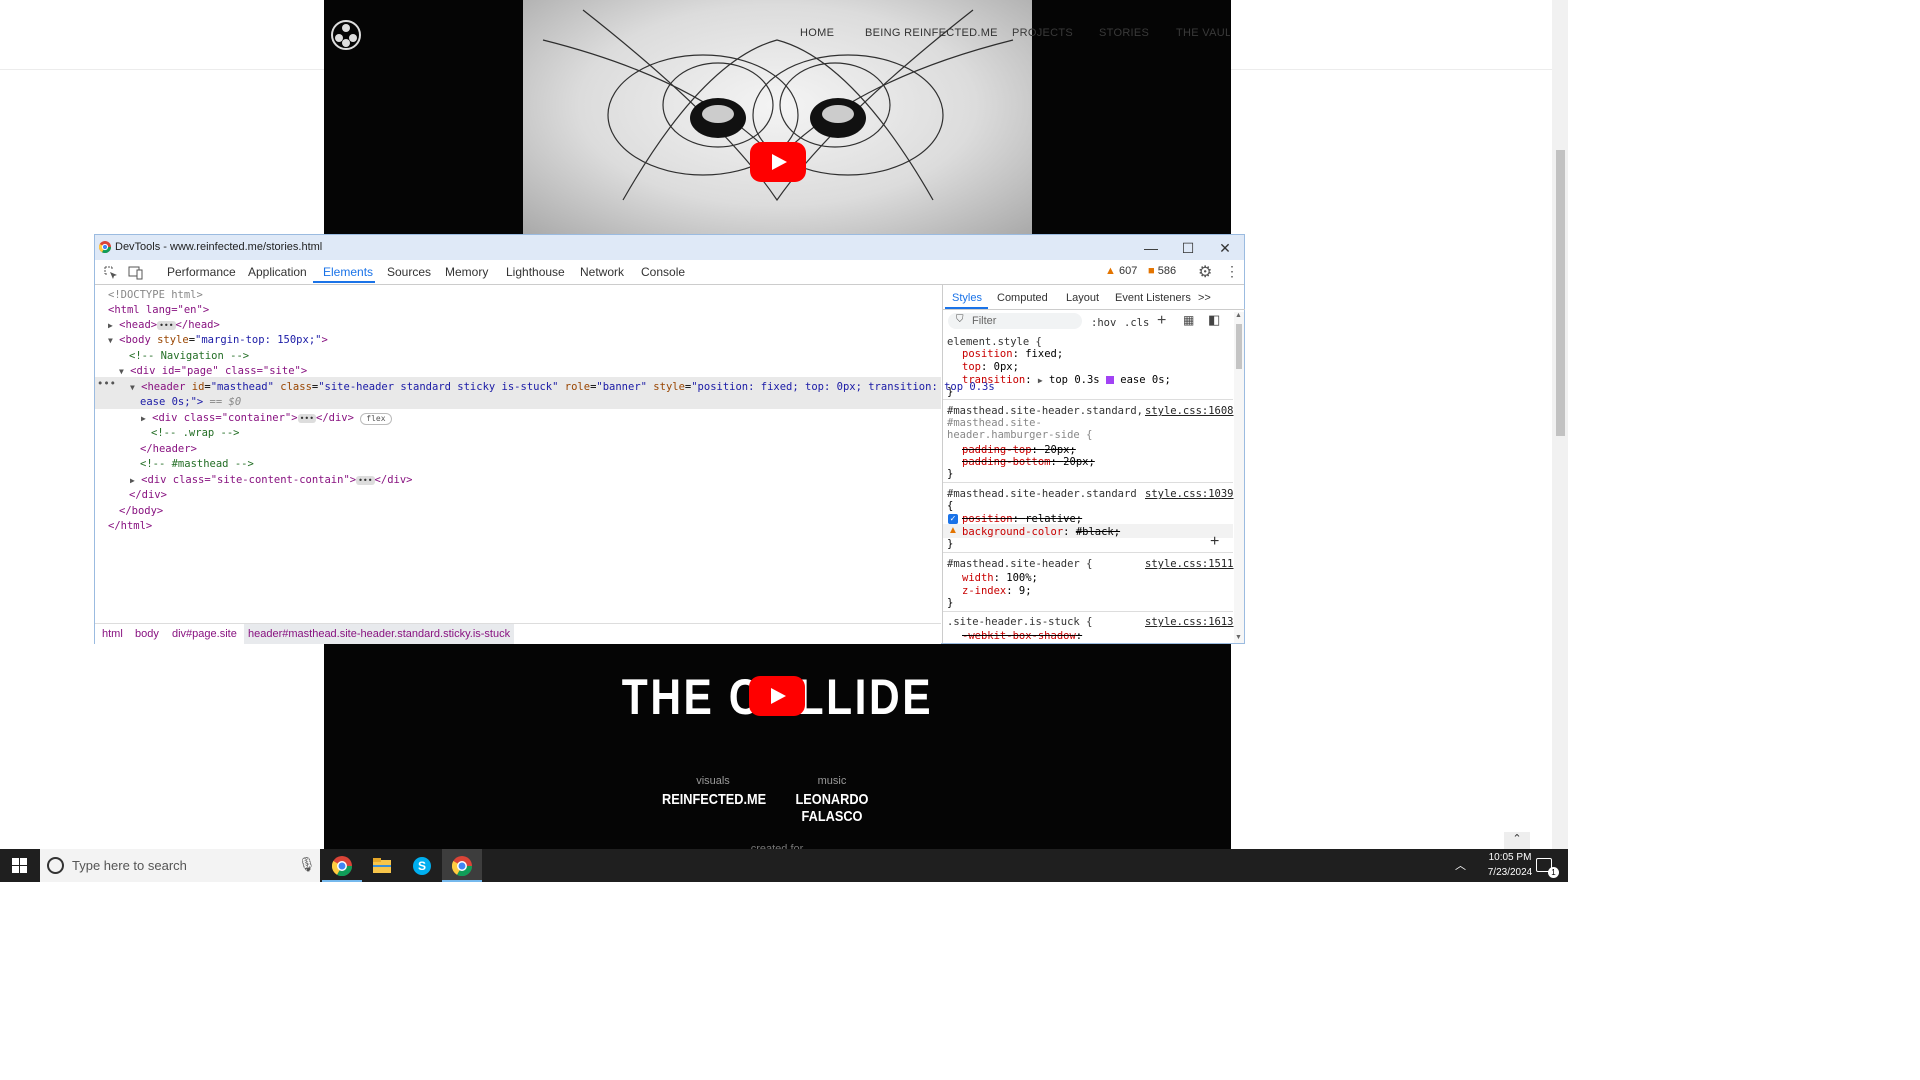 This screenshot has width=1920, height=1080. Describe the element at coordinates (111, 273) in the screenshot. I see `inspect-element-icon` at that location.